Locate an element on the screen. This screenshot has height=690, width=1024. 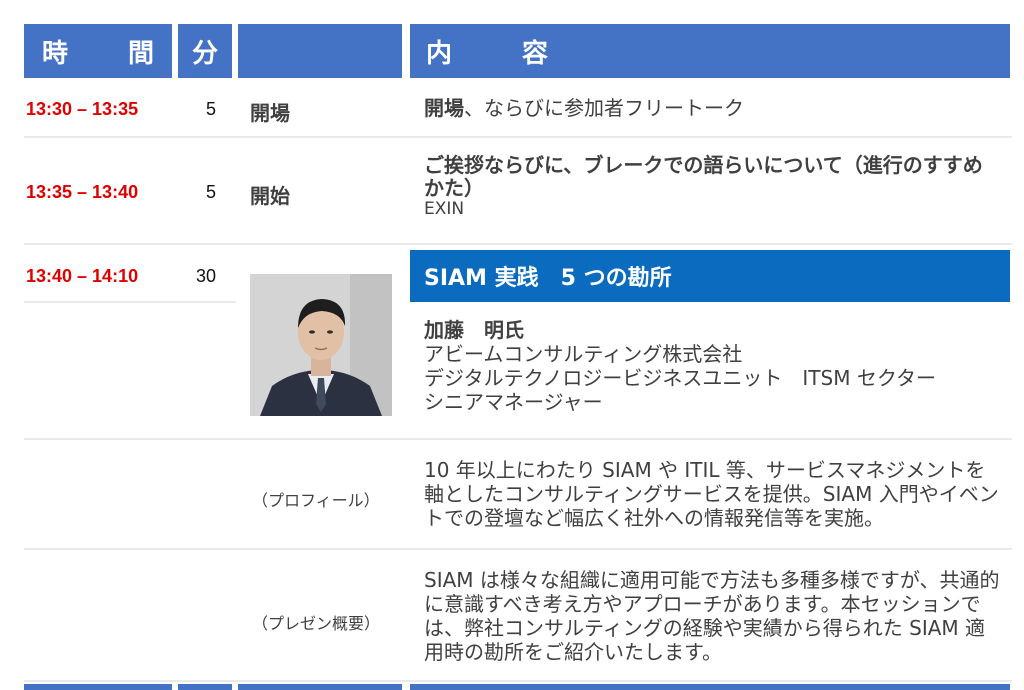
row-2-content-sub: EXIN is located at coordinates (444, 209).